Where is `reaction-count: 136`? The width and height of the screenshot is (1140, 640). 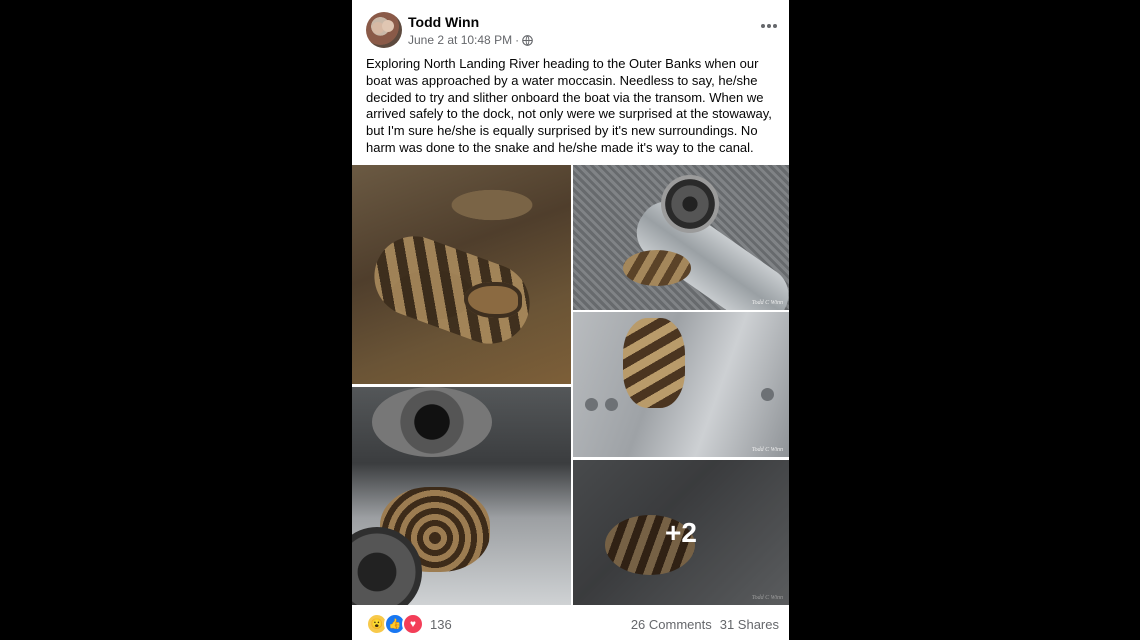 reaction-count: 136 is located at coordinates (441, 624).